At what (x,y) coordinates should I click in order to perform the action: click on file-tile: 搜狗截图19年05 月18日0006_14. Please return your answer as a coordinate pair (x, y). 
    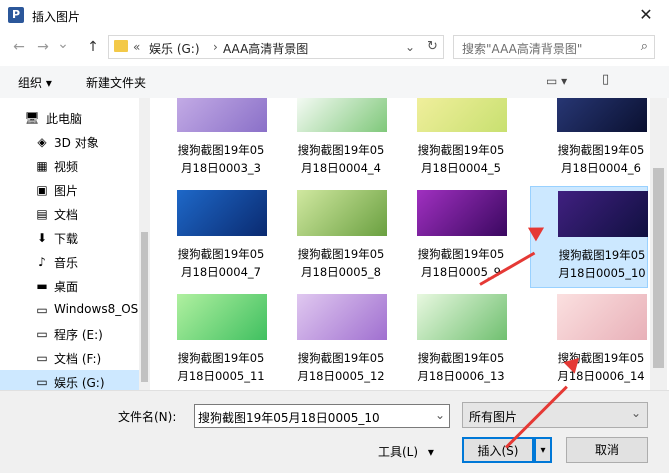
    Looking at the image, I should click on (589, 340).